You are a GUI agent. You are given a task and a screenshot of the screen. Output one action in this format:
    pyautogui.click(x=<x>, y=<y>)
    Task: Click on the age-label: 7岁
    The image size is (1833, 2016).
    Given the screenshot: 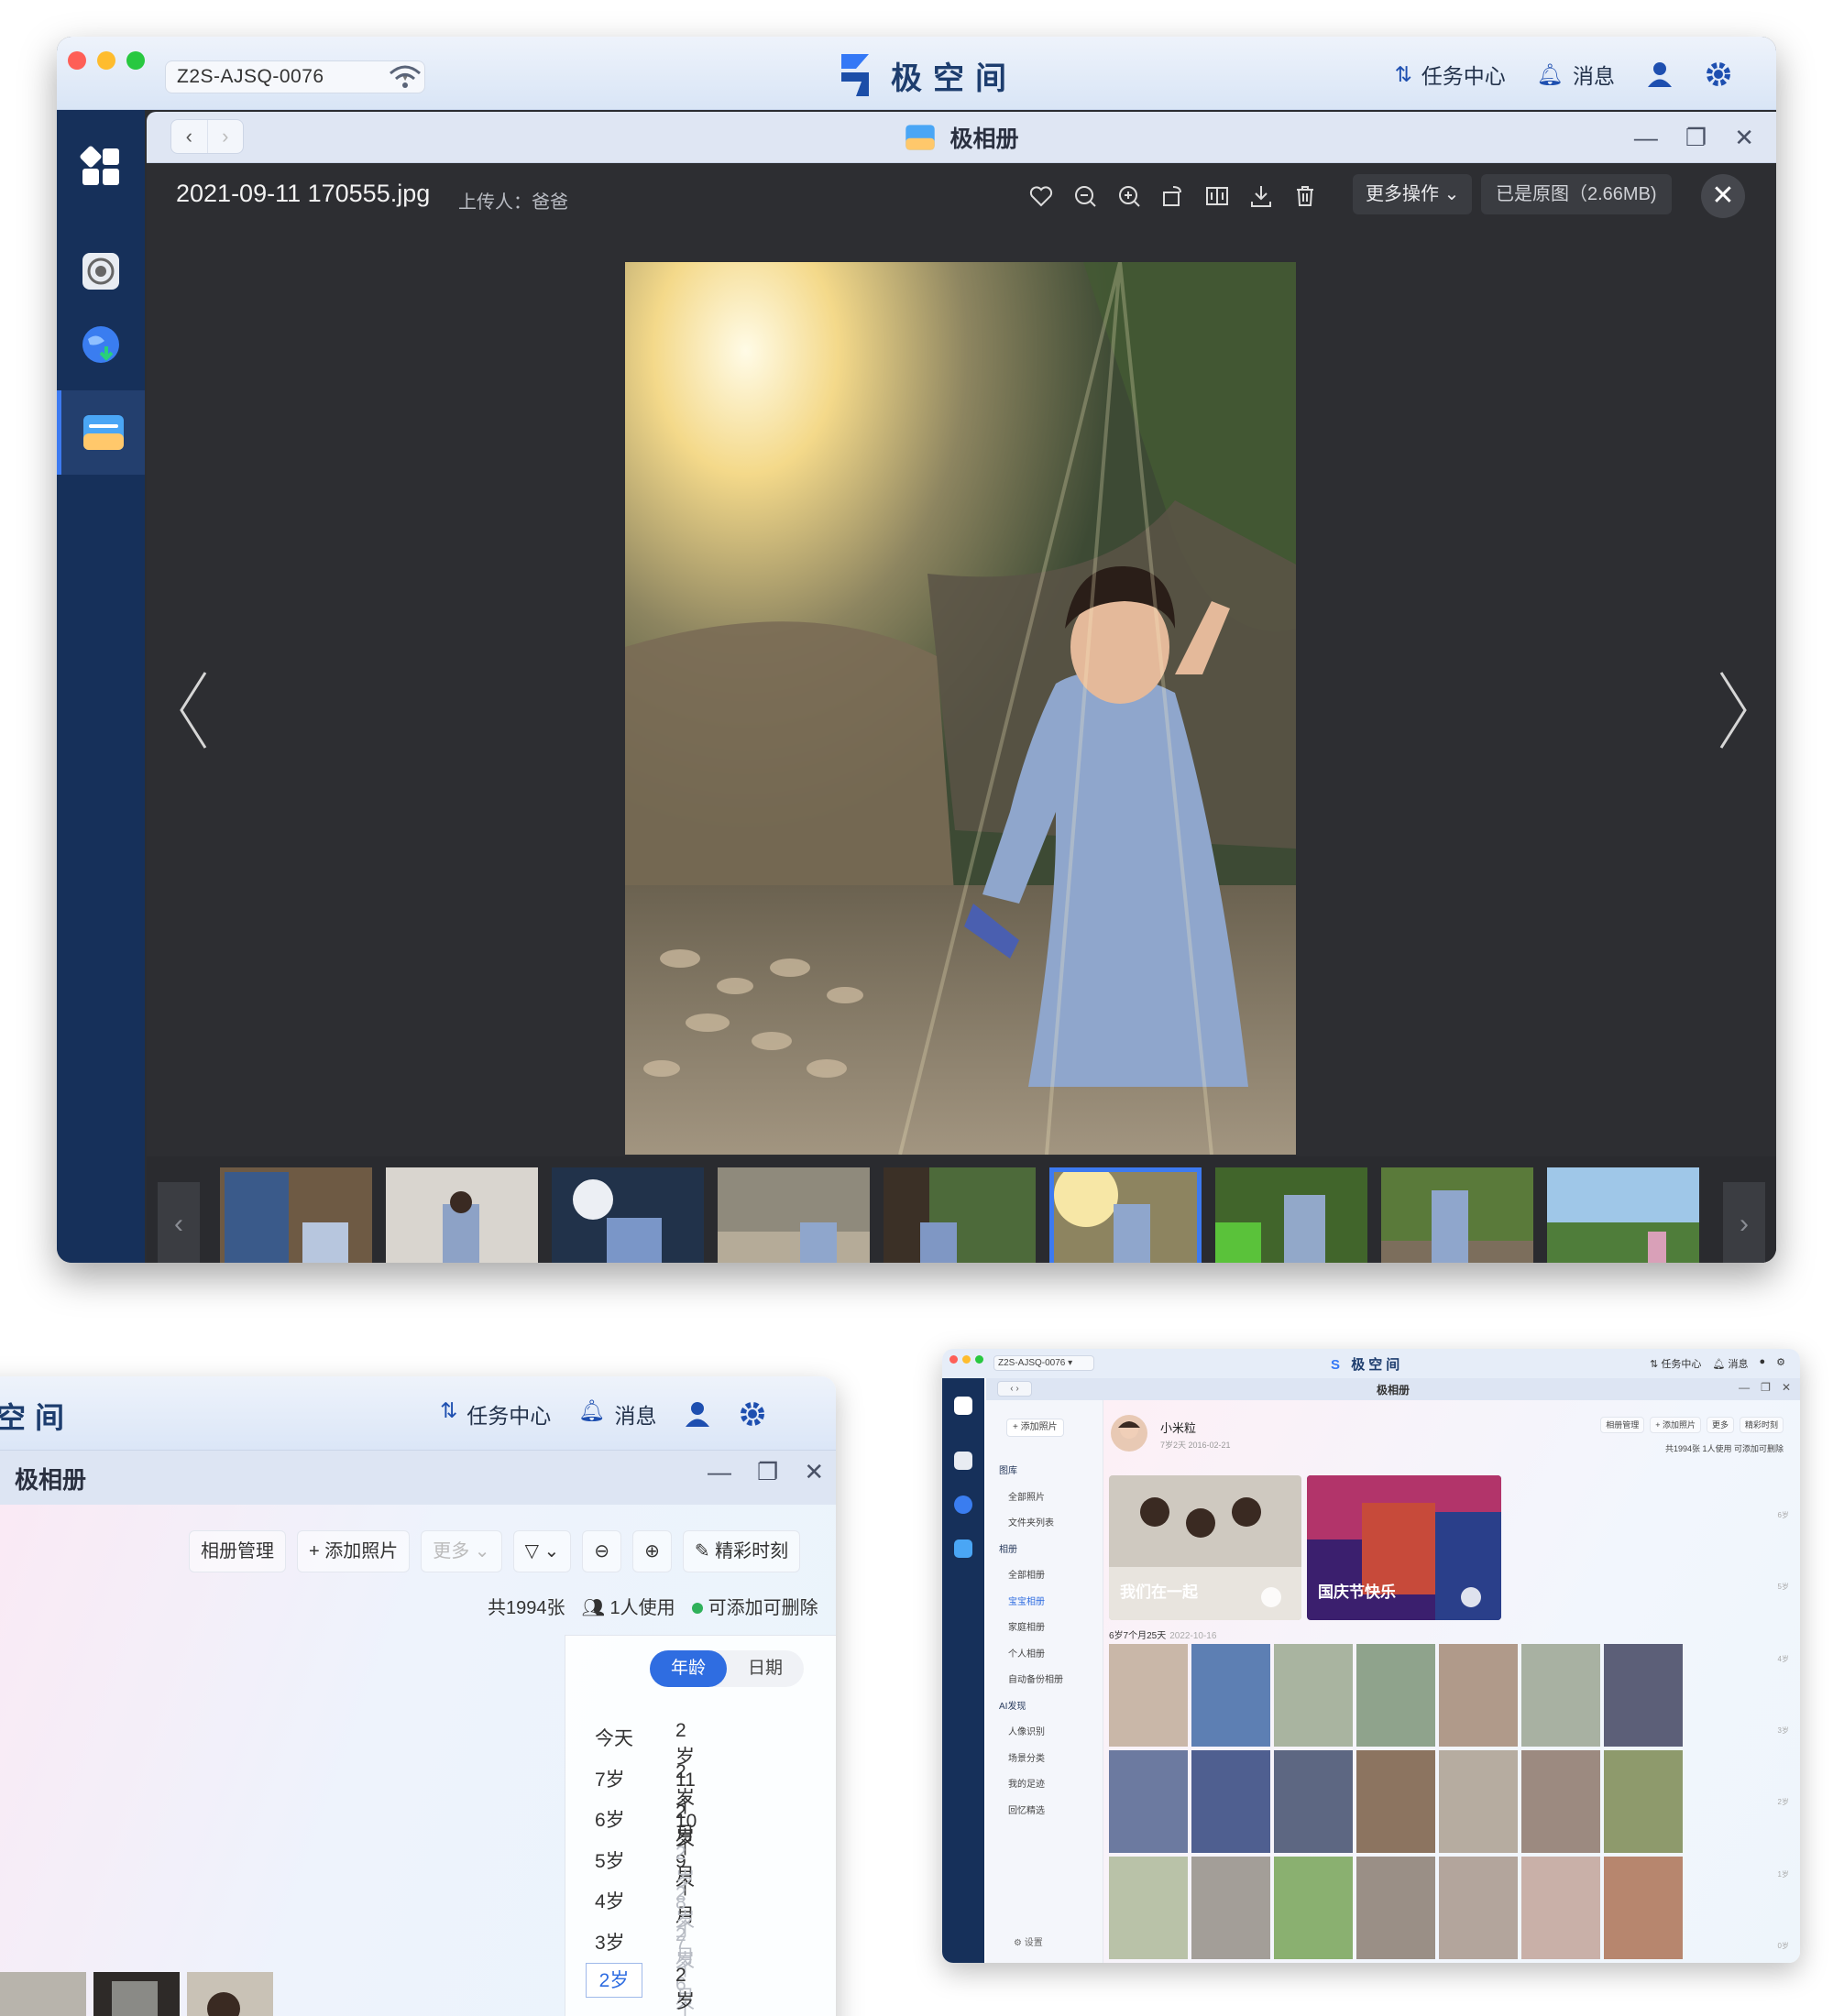 What is the action you would take?
    pyautogui.click(x=618, y=1778)
    